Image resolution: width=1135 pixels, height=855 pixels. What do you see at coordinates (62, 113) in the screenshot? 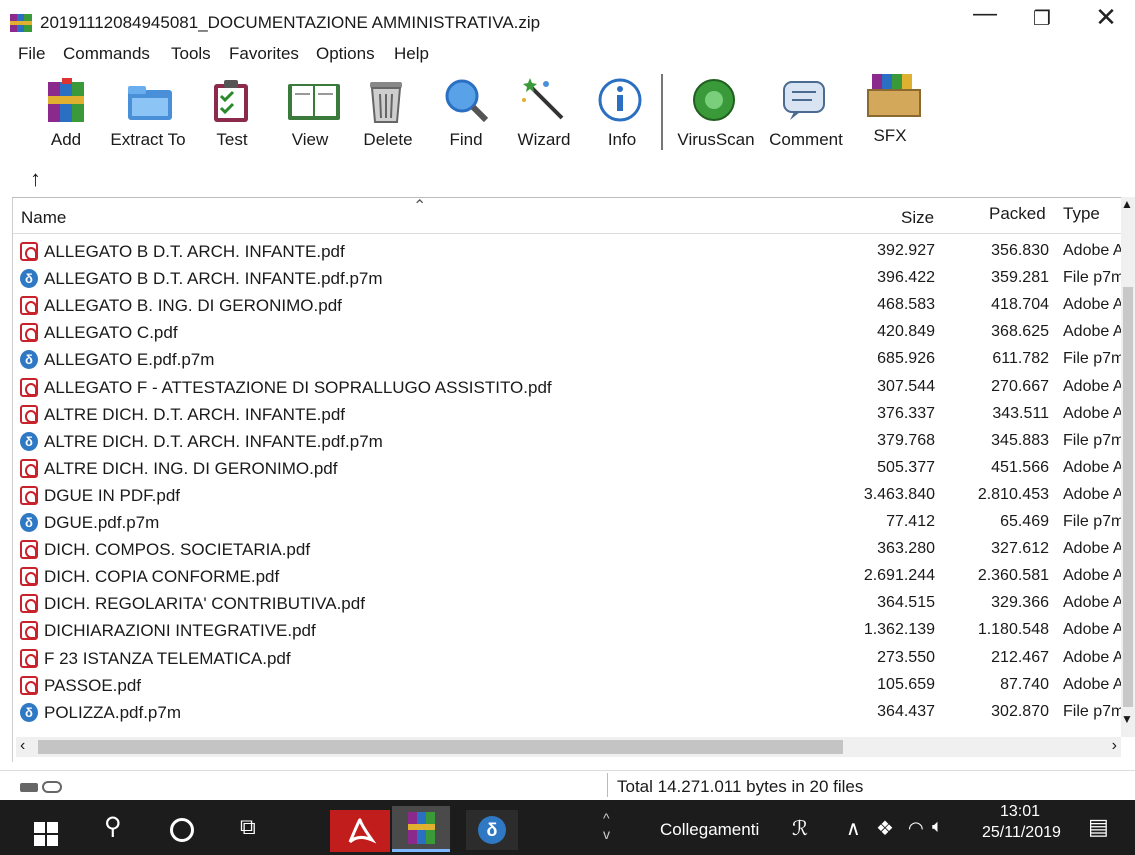
I see `add-button: Add` at bounding box center [62, 113].